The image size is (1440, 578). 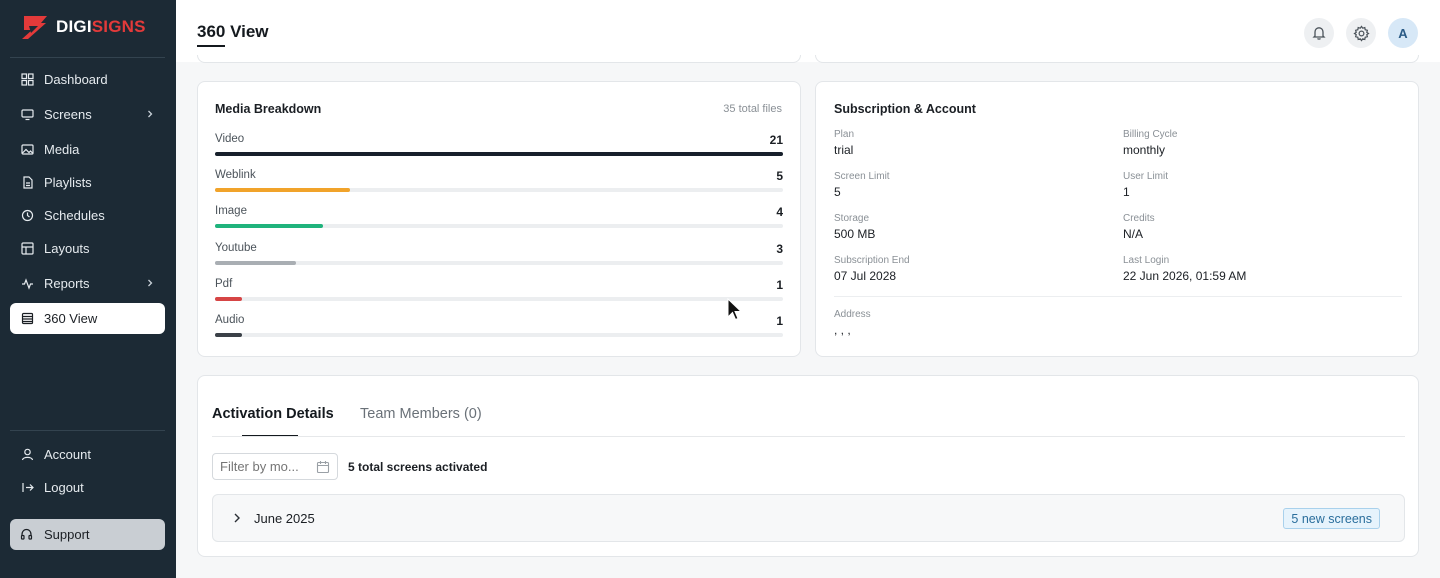 What do you see at coordinates (855, 234) in the screenshot?
I see `field-value: 500 MB` at bounding box center [855, 234].